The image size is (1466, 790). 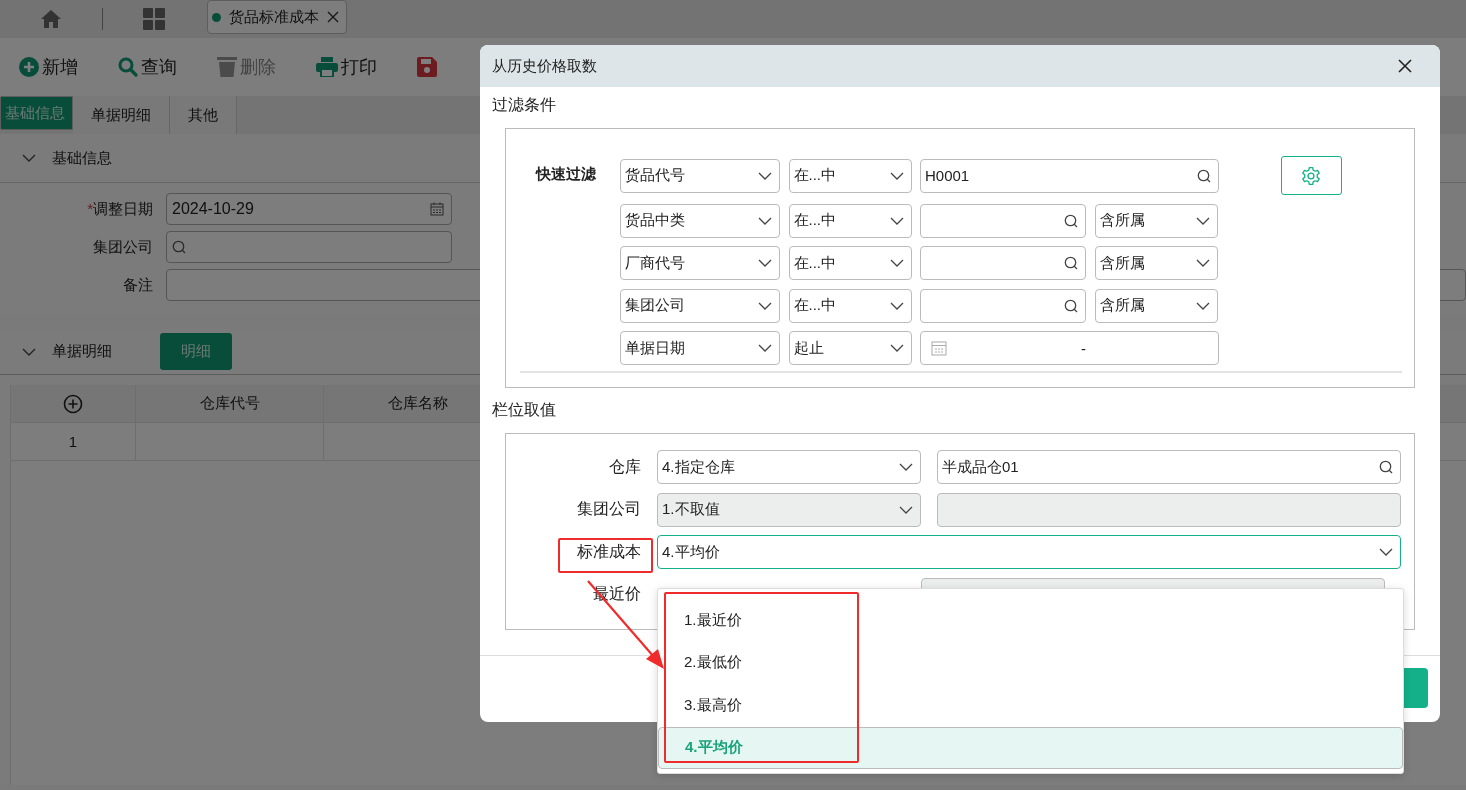 What do you see at coordinates (147, 67) in the screenshot?
I see `search-button: 查询` at bounding box center [147, 67].